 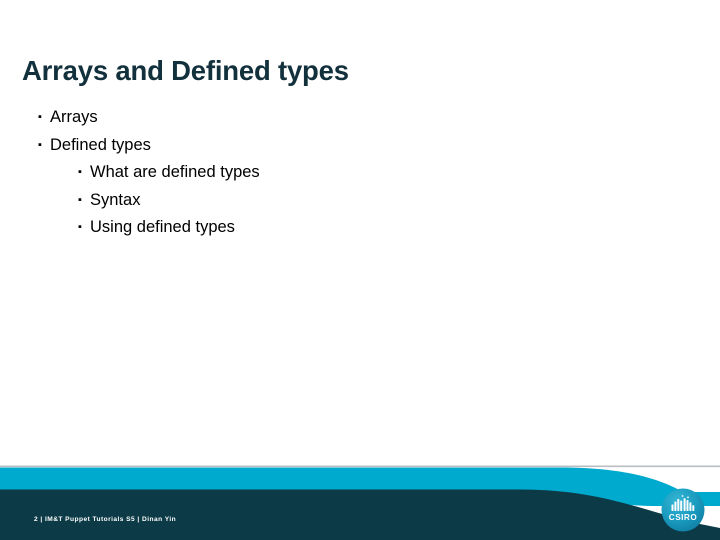 What do you see at coordinates (105, 519) in the screenshot?
I see `footer-caption: 2 | IM&T Puppet Tutorials S5 | Dinan Yin` at bounding box center [105, 519].